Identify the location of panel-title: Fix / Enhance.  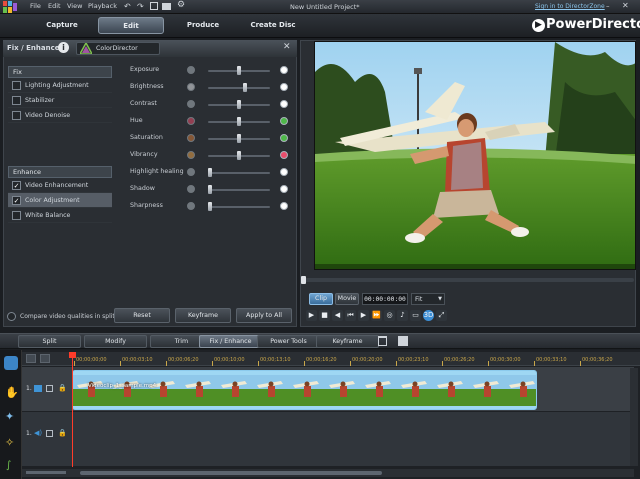
(33, 48).